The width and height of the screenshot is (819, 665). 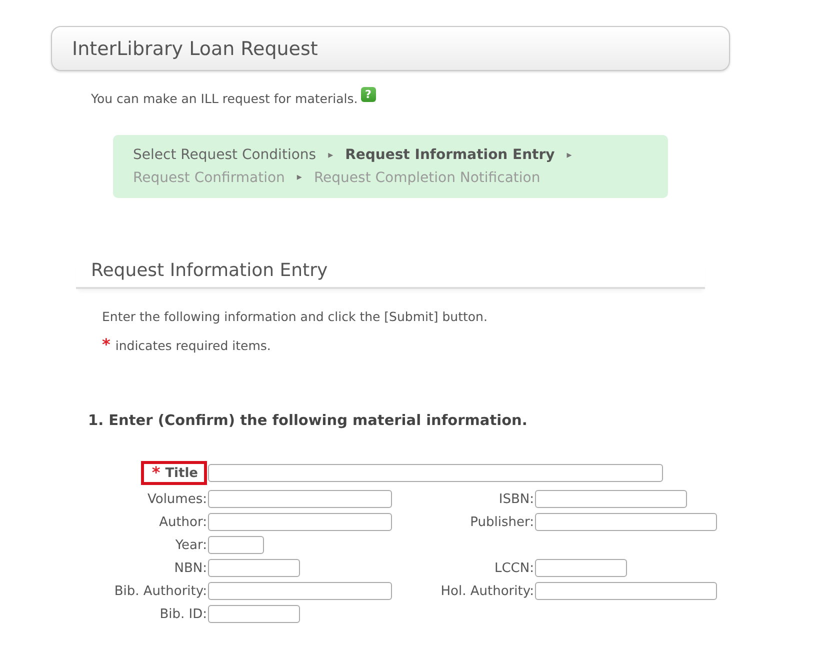 I want to click on step-label: Request Information Entry, so click(x=450, y=155).